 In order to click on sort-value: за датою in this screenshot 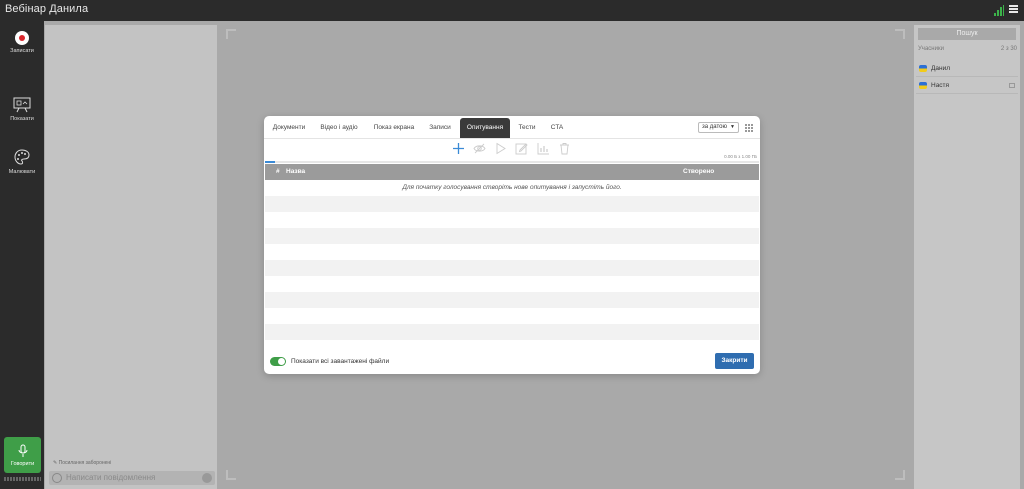, I will do `click(714, 127)`.